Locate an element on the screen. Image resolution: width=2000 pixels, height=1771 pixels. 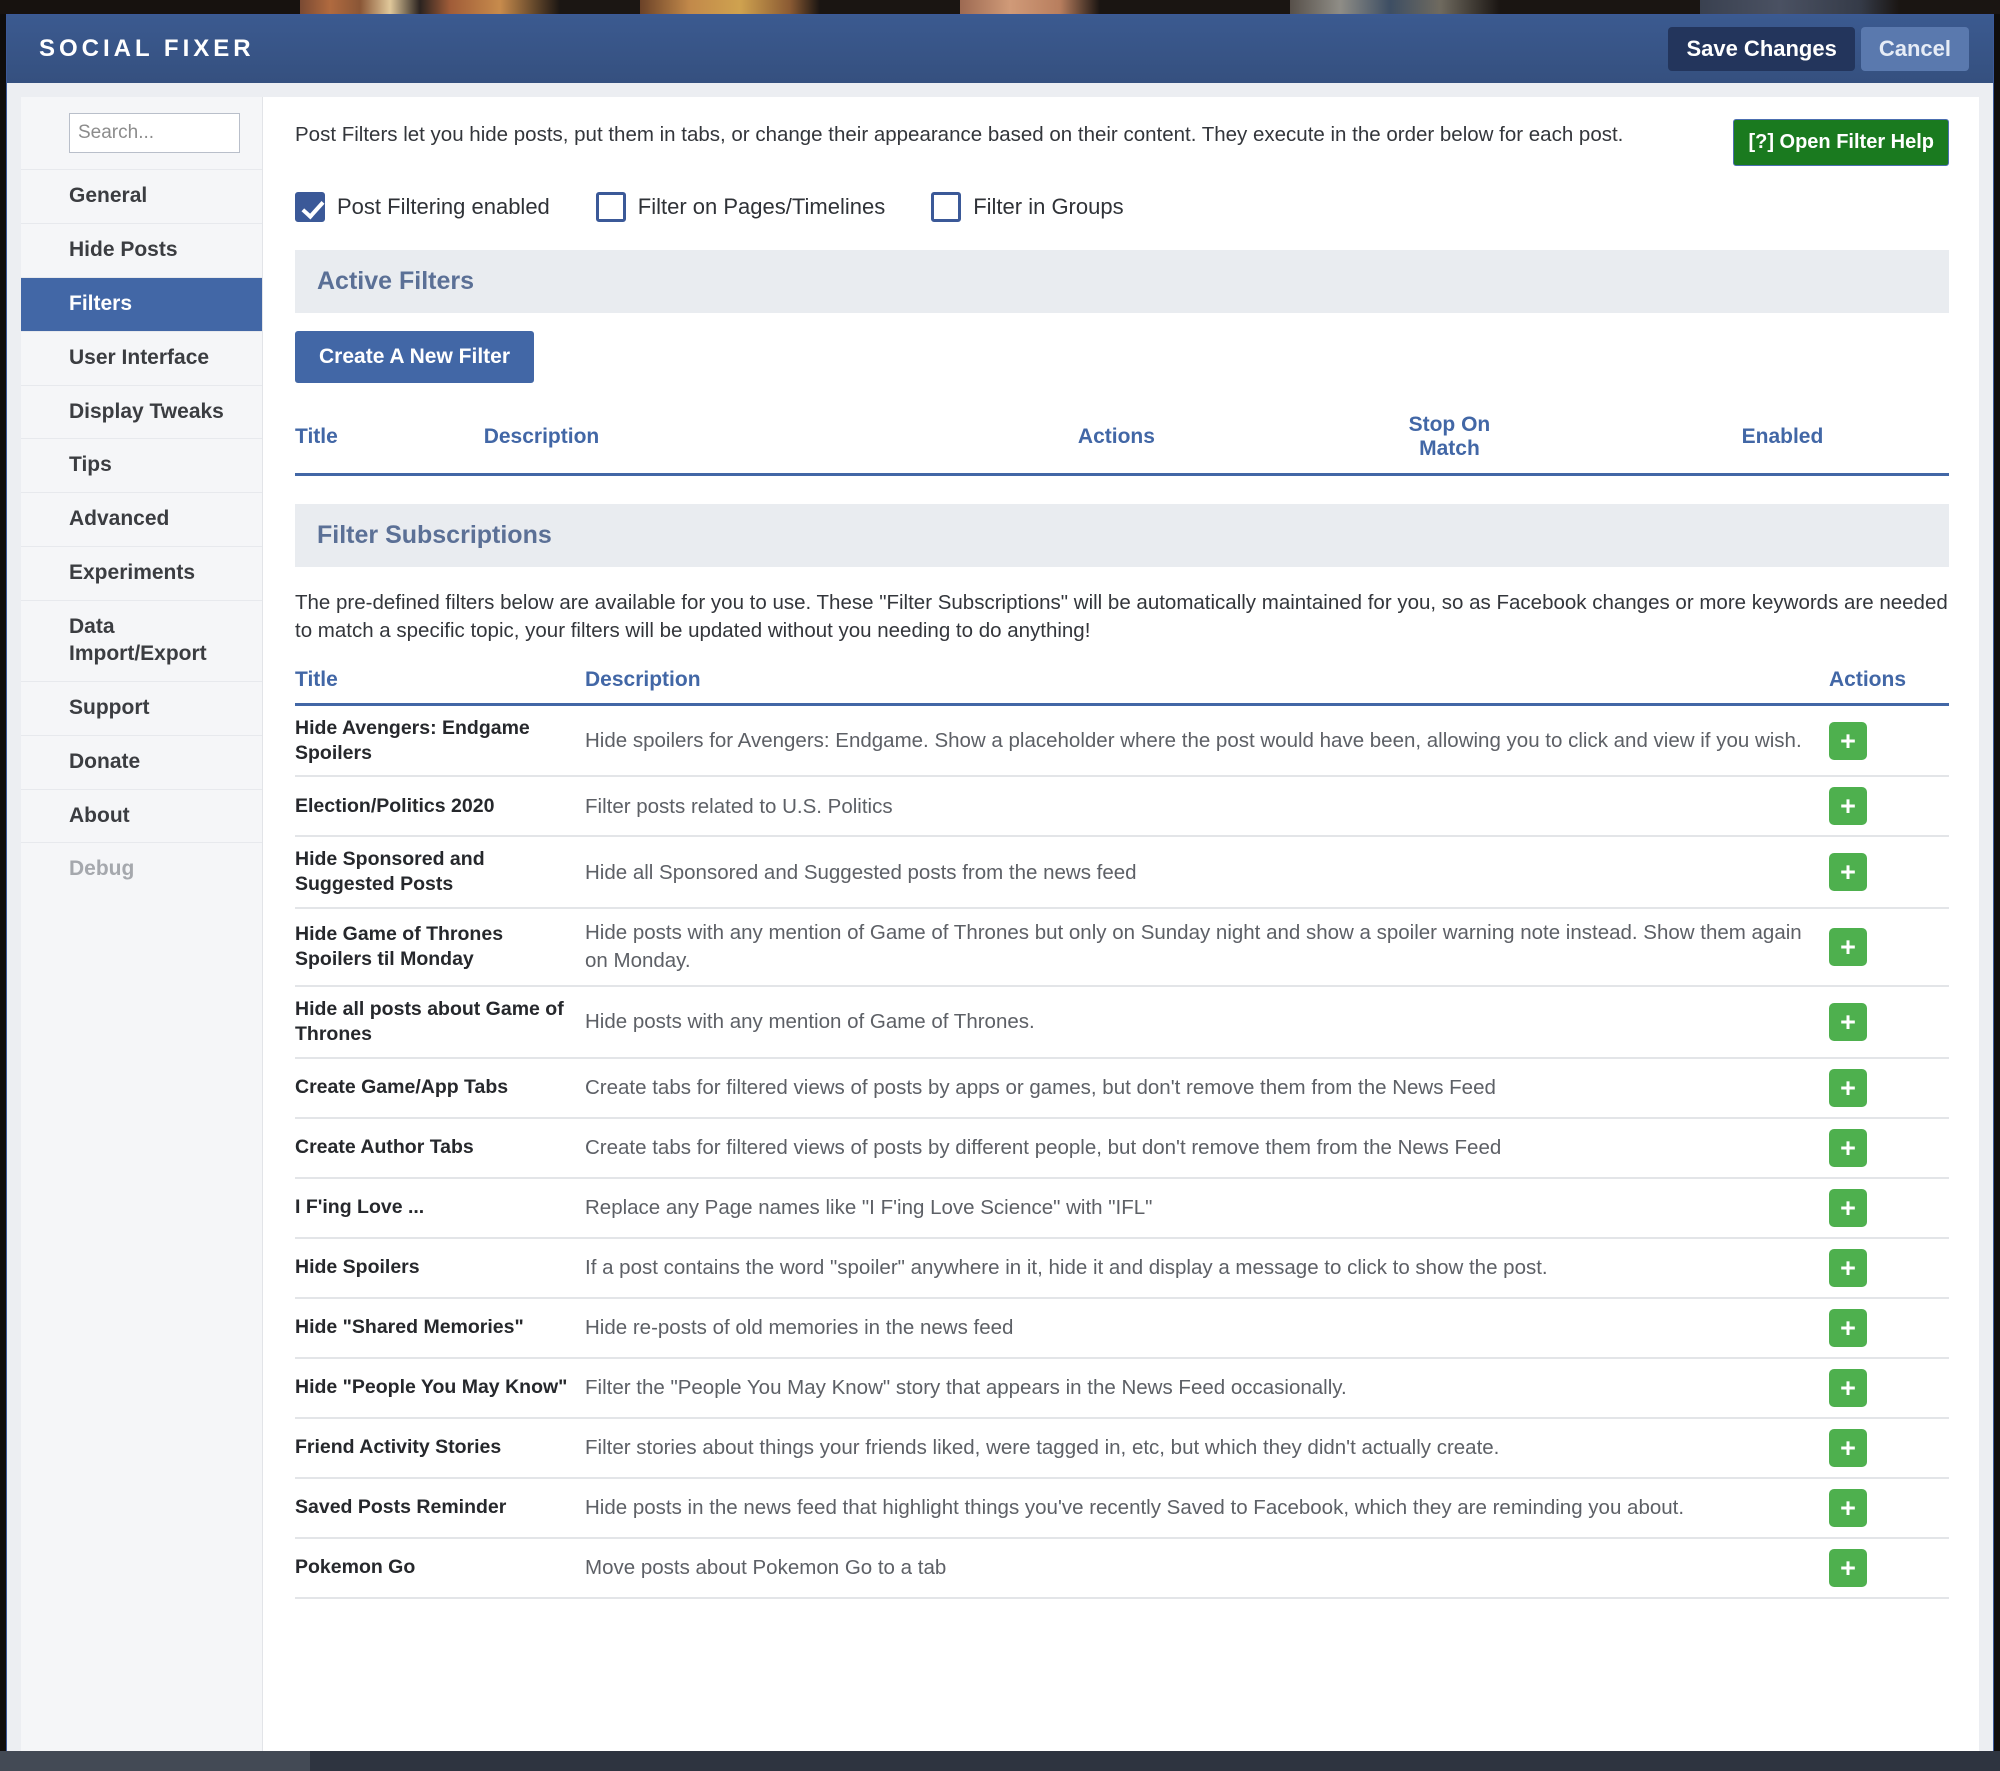
cancel-button: Cancel is located at coordinates (1914, 49).